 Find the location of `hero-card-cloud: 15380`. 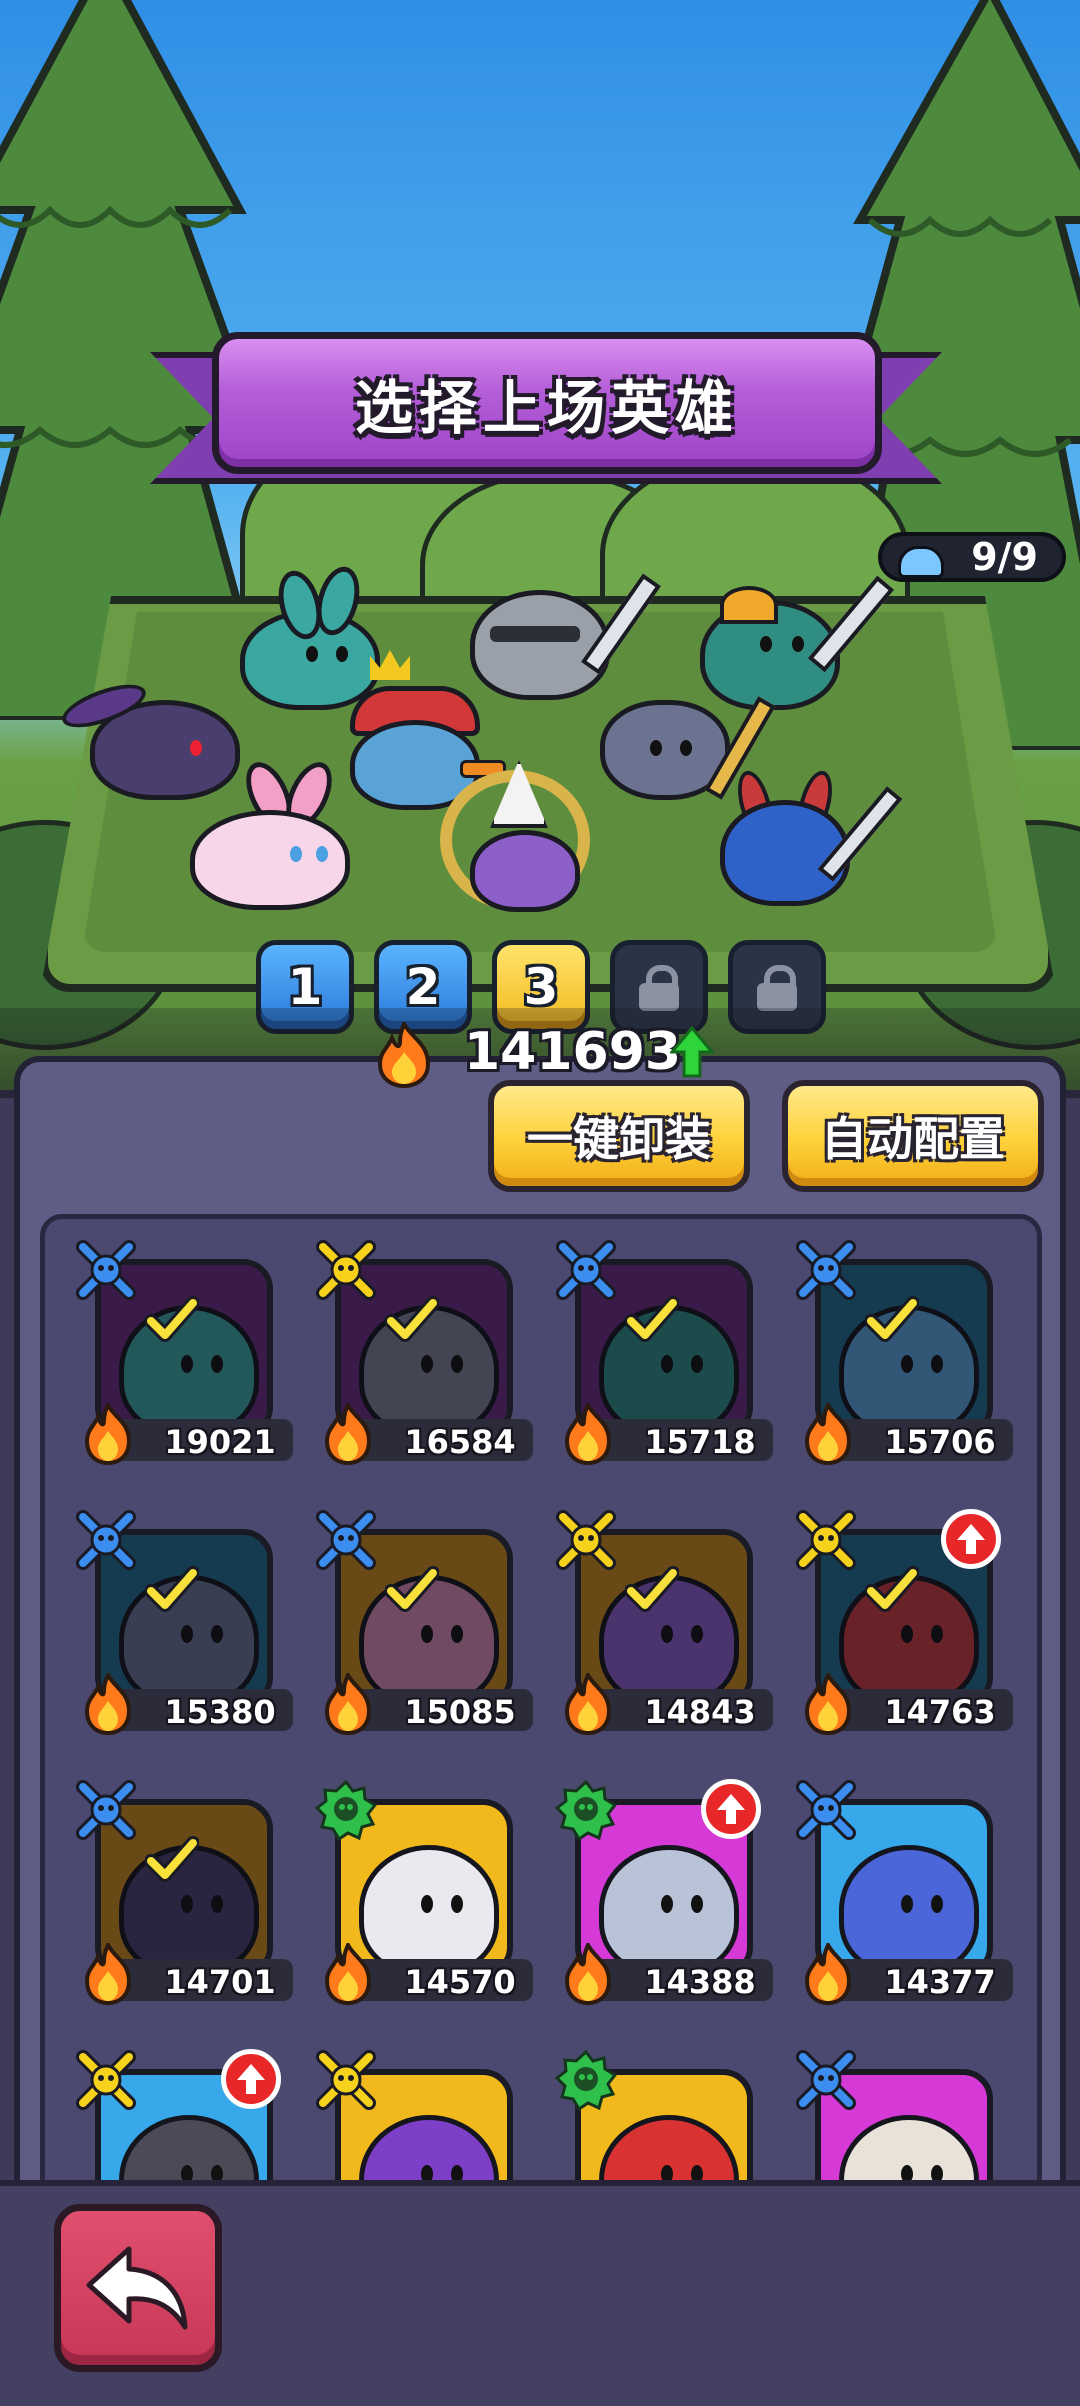

hero-card-cloud: 15380 is located at coordinates (195, 1639).